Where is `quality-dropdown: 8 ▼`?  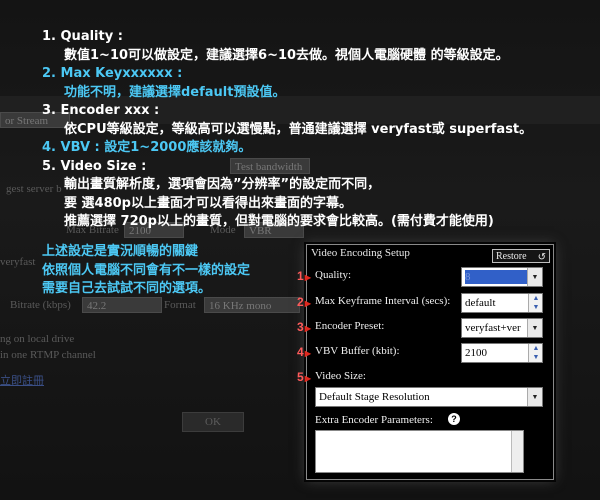
quality-dropdown: 8 ▼ is located at coordinates (502, 277).